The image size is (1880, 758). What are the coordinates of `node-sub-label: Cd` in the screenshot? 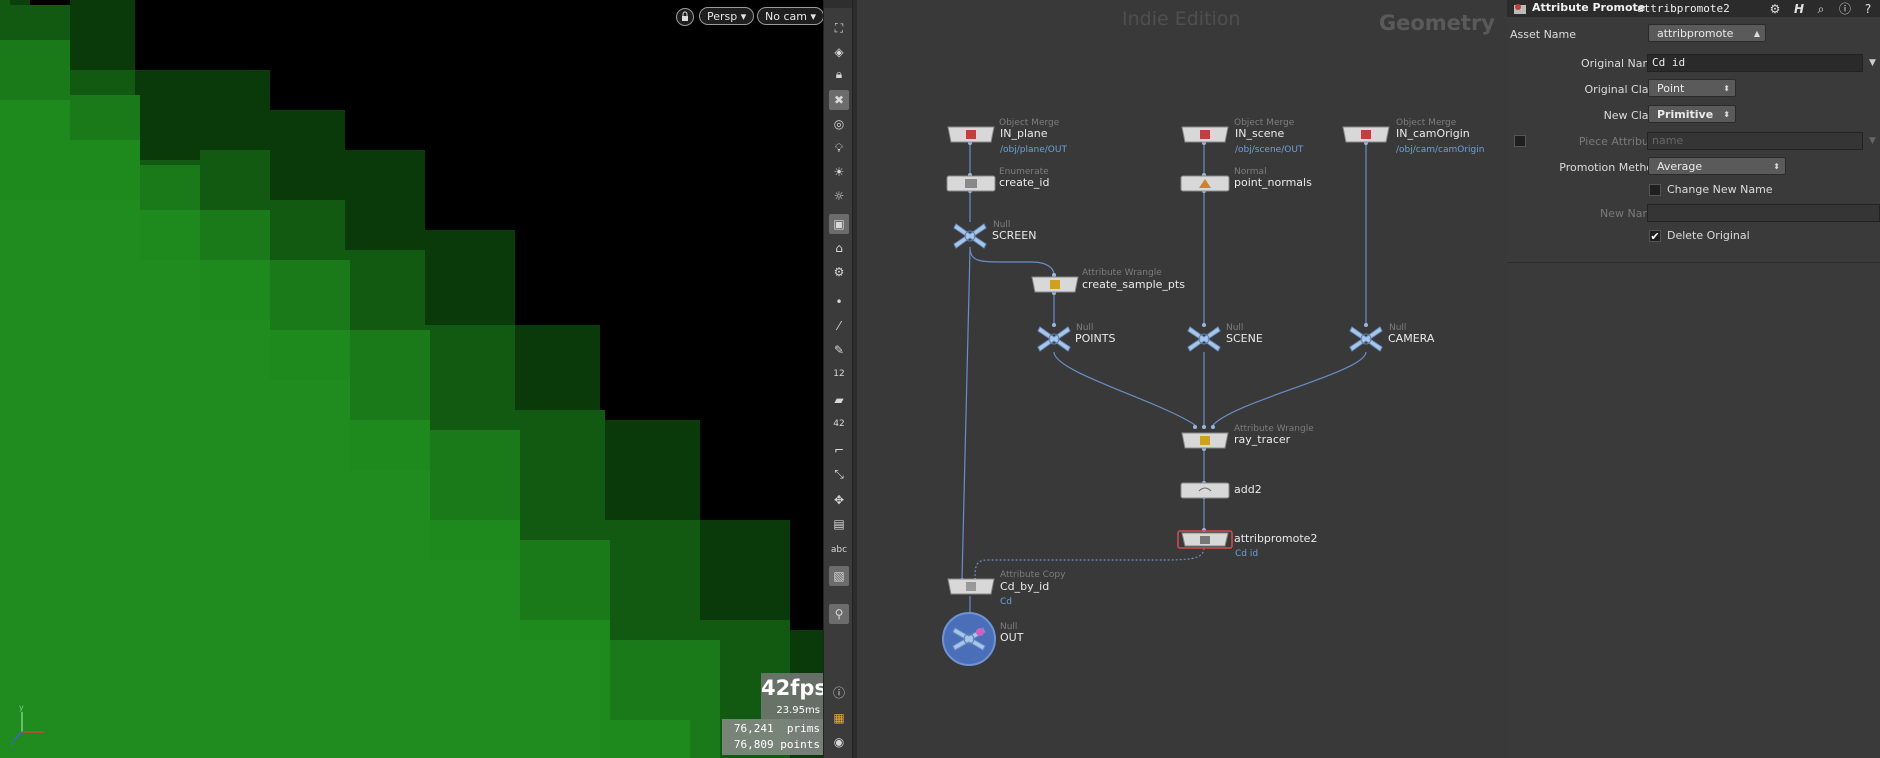 It's located at (1006, 602).